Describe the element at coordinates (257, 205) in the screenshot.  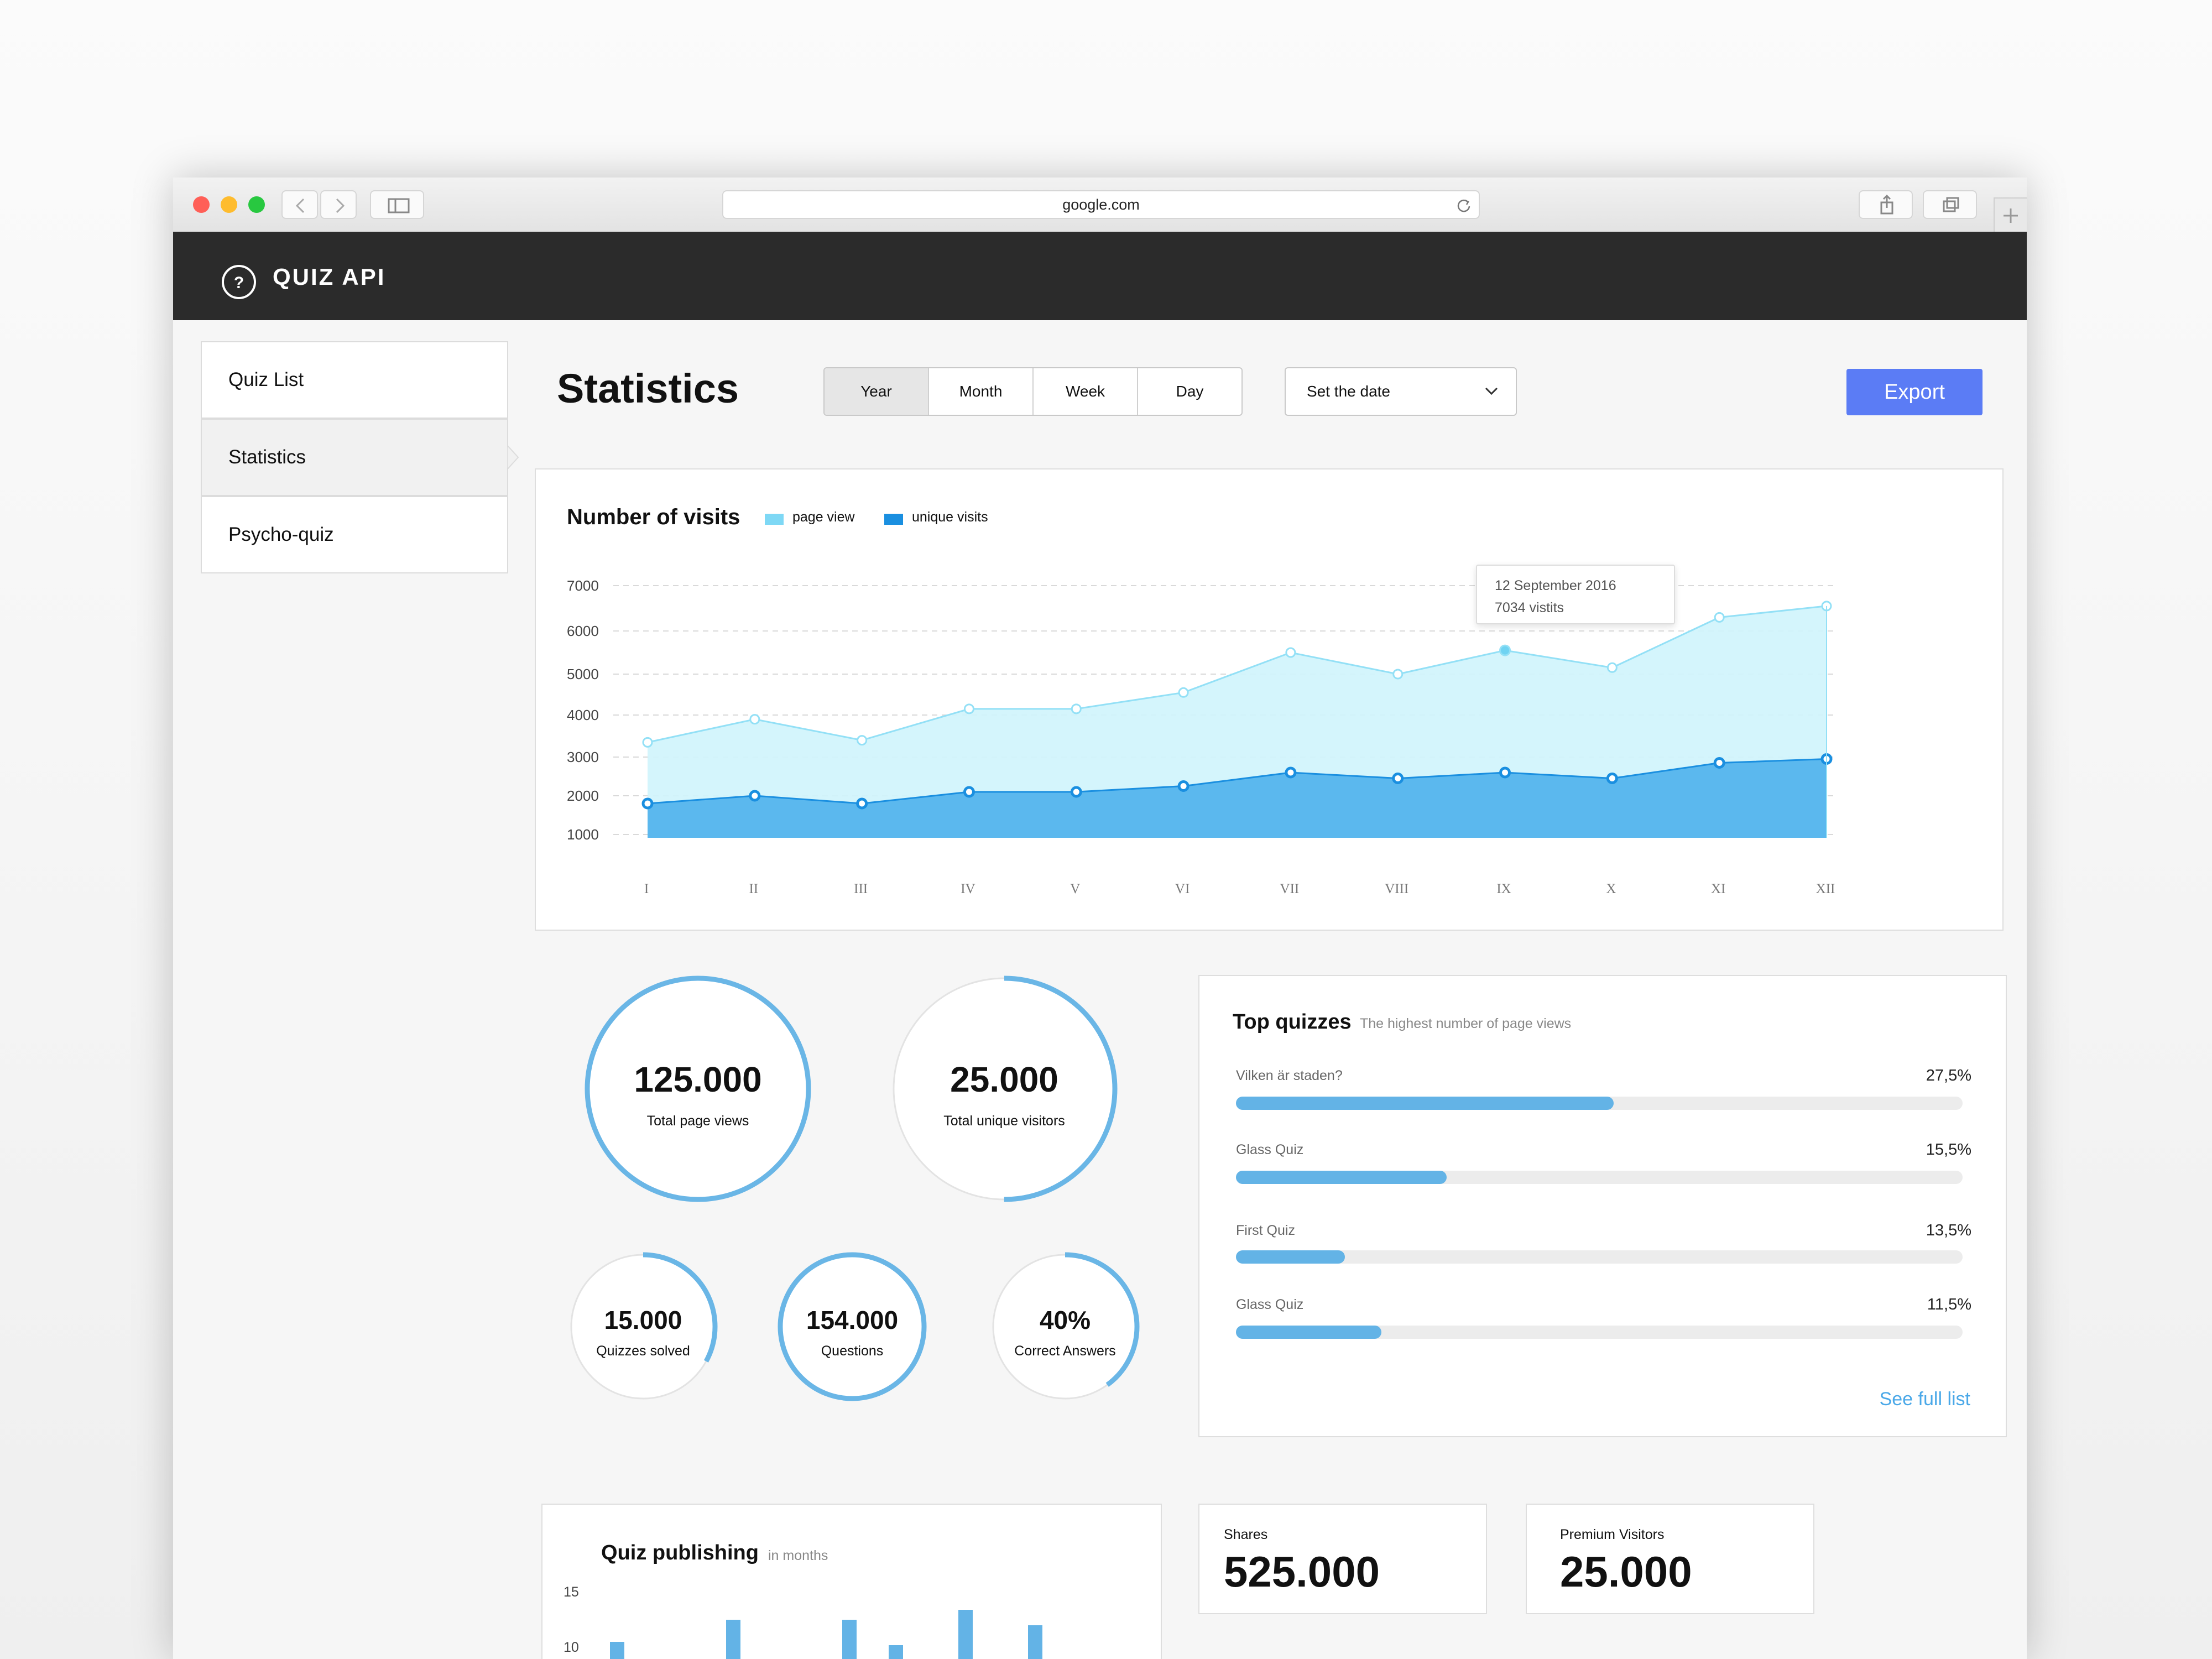
I see `maximize-window-button` at that location.